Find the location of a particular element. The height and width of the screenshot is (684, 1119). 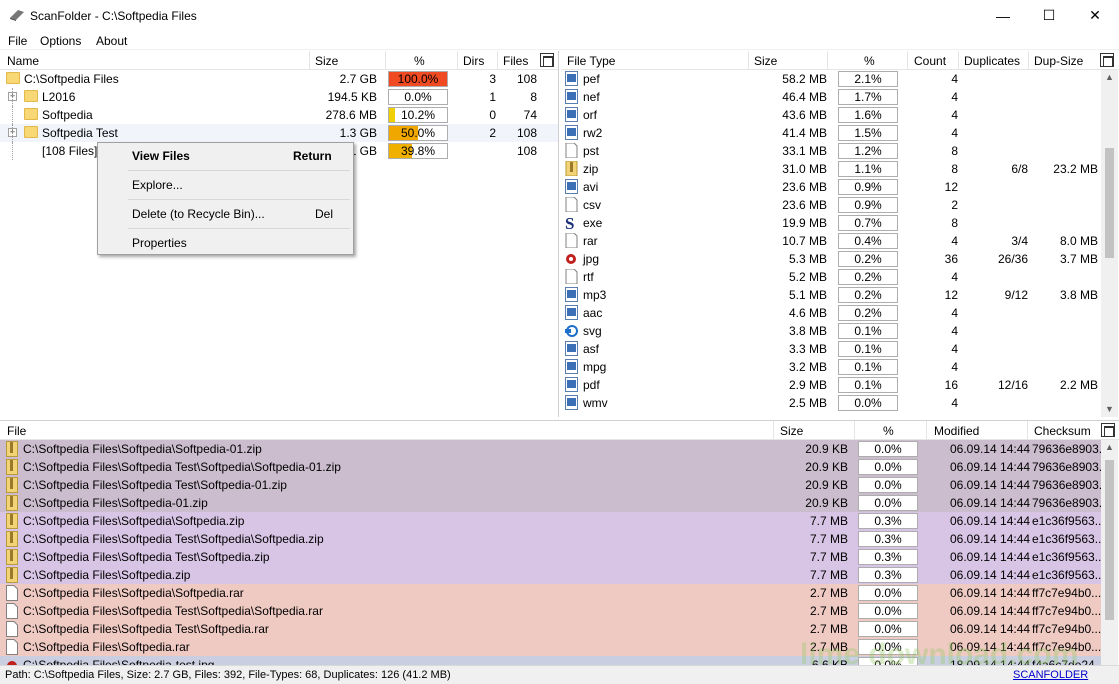

col-size: Size is located at coordinates (326, 61).